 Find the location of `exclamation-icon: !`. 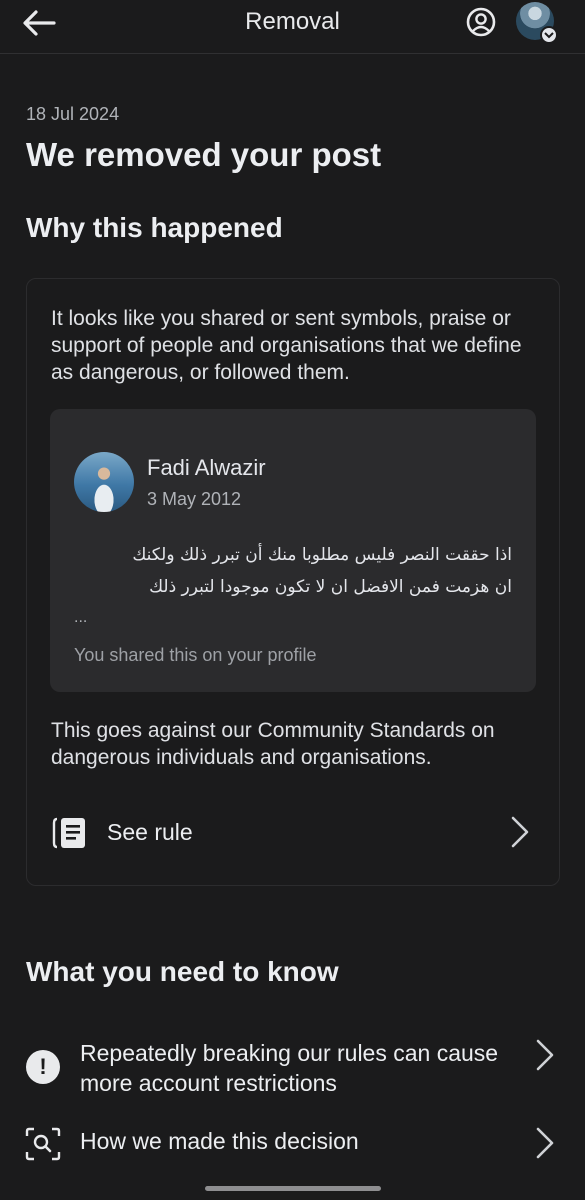

exclamation-icon: ! is located at coordinates (43, 1067).